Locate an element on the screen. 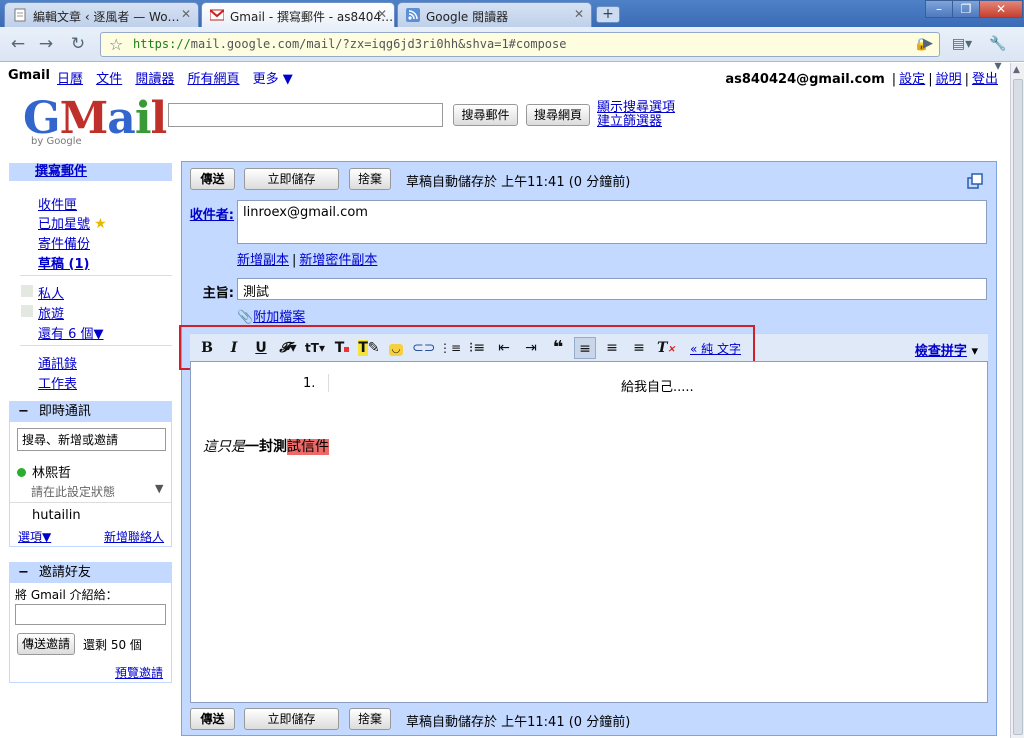 The height and width of the screenshot is (738, 1024). sidebar-item-starred: 已加星號 ★ is located at coordinates (72, 222).